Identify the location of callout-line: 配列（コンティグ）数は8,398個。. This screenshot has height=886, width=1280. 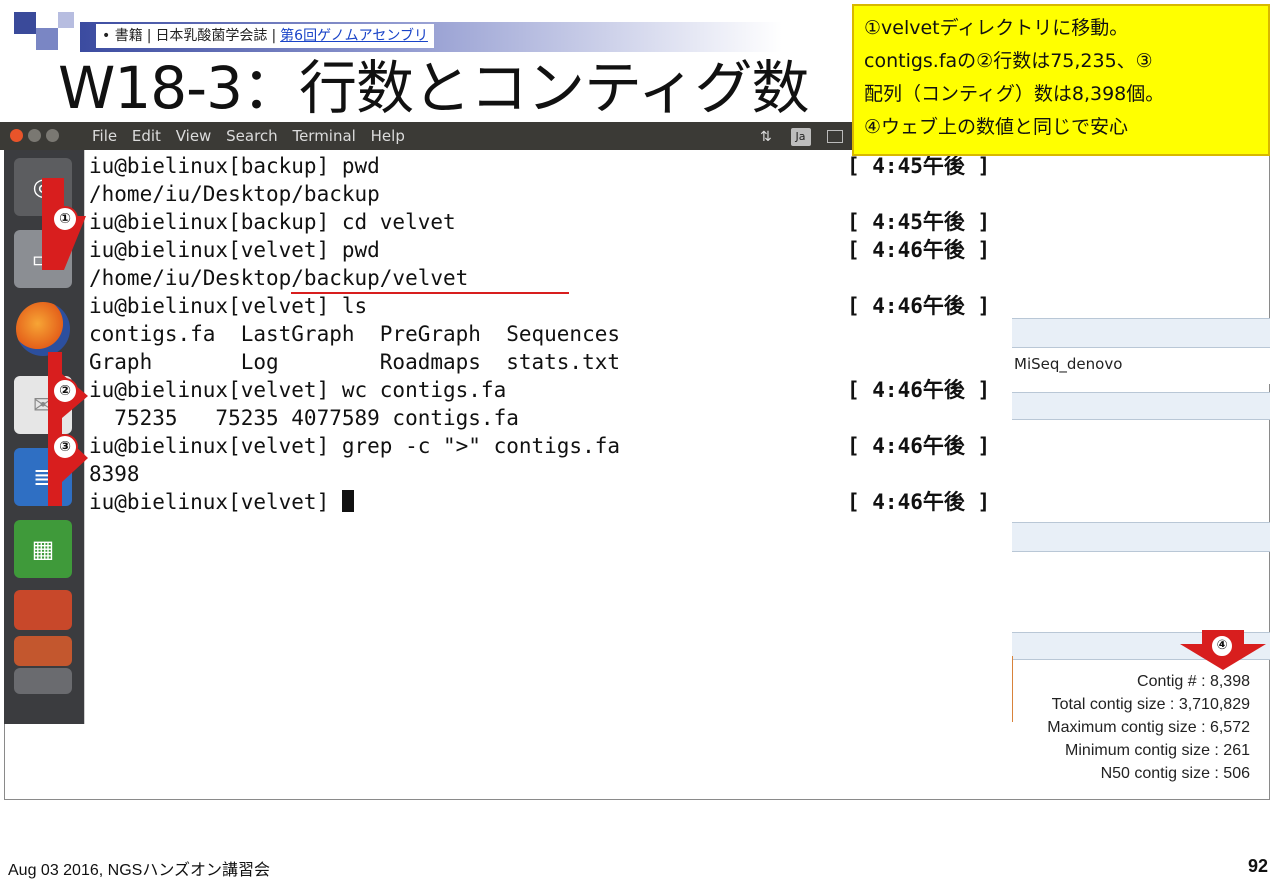
(1014, 94).